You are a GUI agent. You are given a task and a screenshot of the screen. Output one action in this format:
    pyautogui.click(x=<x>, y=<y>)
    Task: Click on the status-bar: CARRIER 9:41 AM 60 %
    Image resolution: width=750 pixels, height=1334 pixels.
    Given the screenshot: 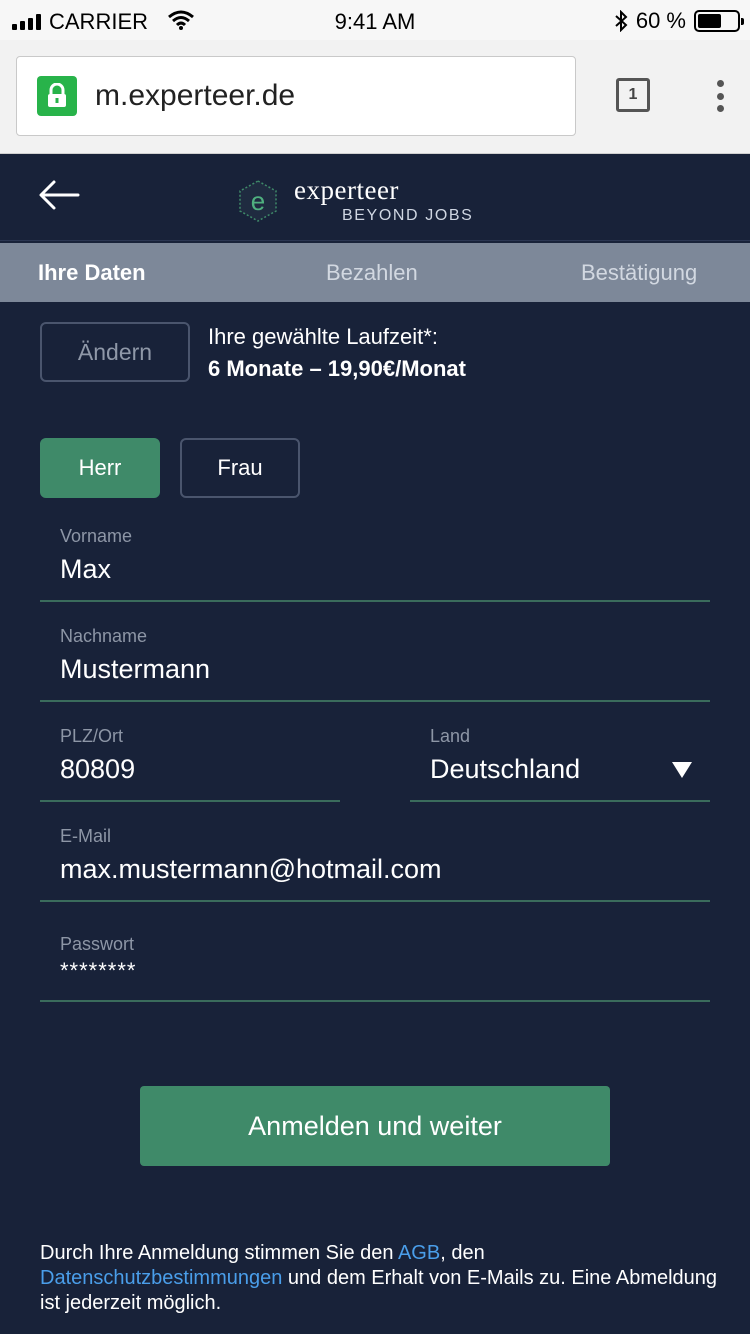 What is the action you would take?
    pyautogui.click(x=375, y=20)
    